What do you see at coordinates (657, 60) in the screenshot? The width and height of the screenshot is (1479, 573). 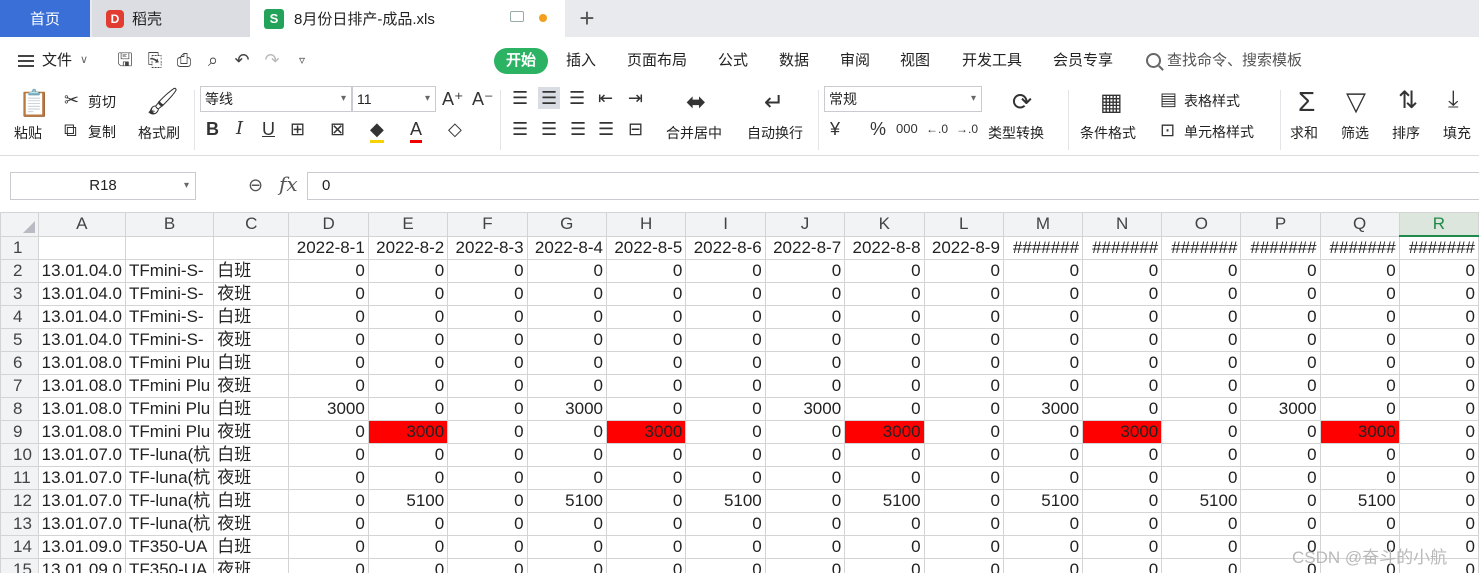 I see `ribbon-tab-page-layout: 页面布局` at bounding box center [657, 60].